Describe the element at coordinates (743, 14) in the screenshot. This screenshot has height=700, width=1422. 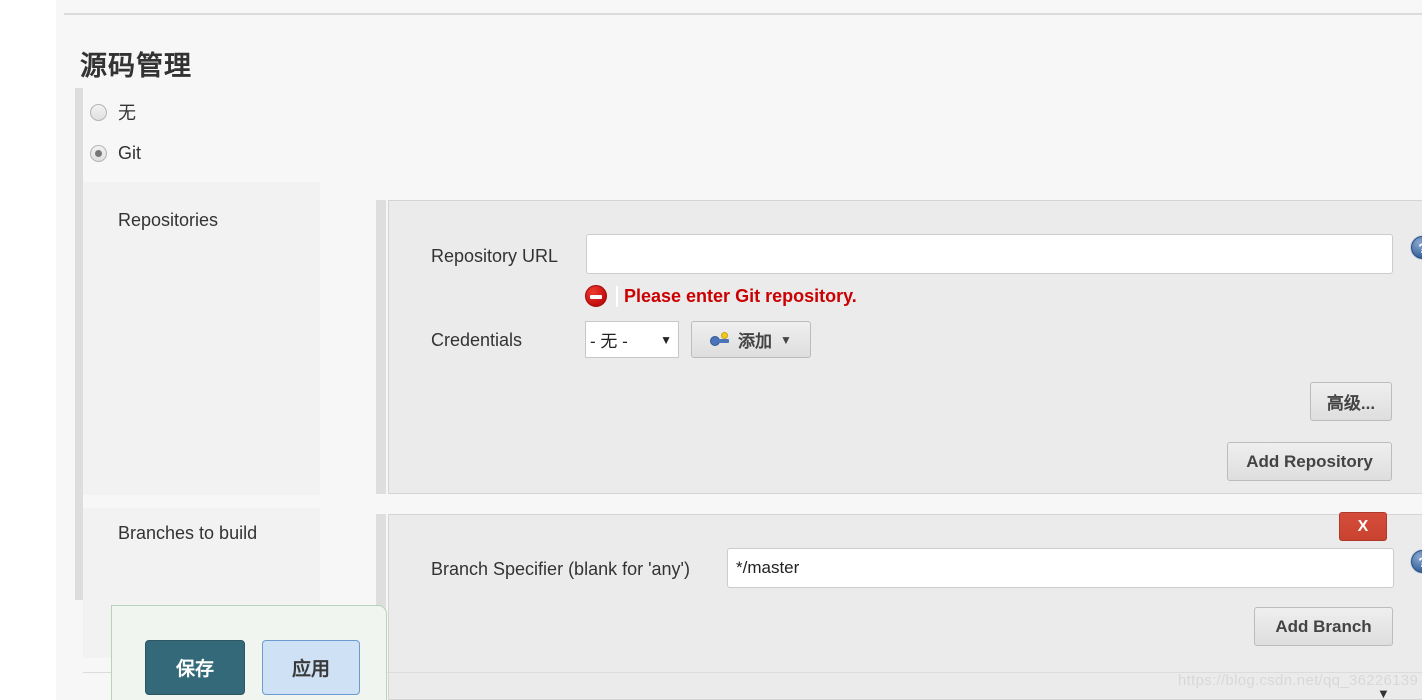
I see `top-divider` at that location.